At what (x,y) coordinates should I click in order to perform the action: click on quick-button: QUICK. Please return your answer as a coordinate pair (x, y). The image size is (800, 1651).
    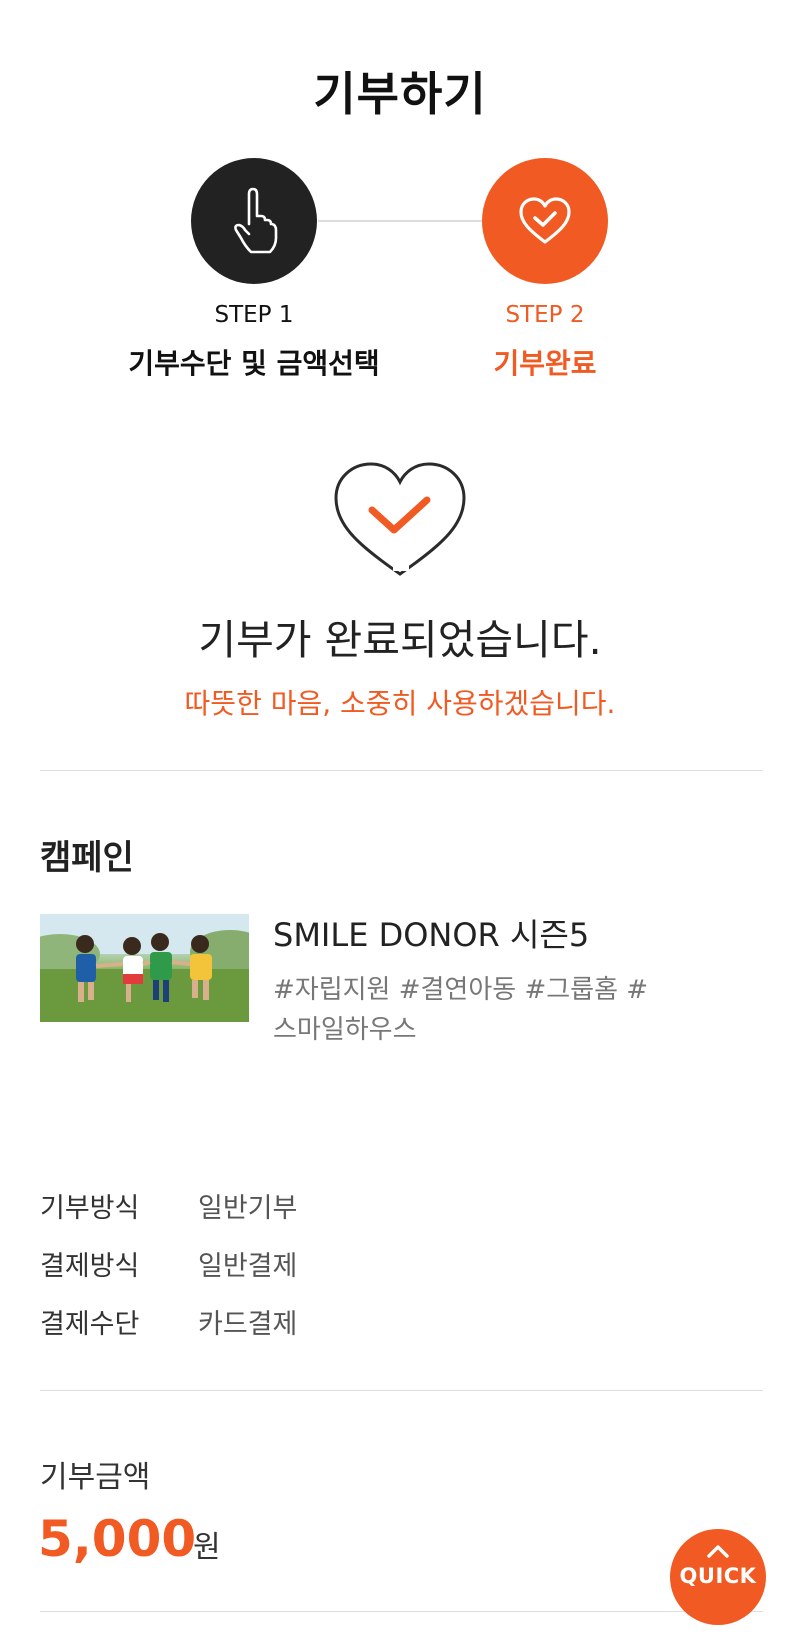
    Looking at the image, I should click on (718, 1577).